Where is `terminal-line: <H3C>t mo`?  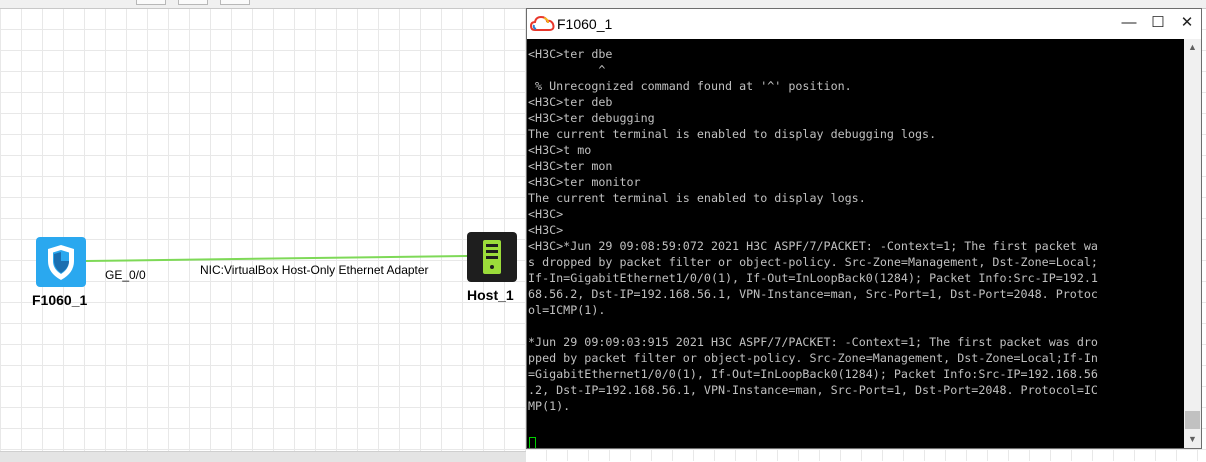
terminal-line: <H3C>t mo is located at coordinates (560, 150).